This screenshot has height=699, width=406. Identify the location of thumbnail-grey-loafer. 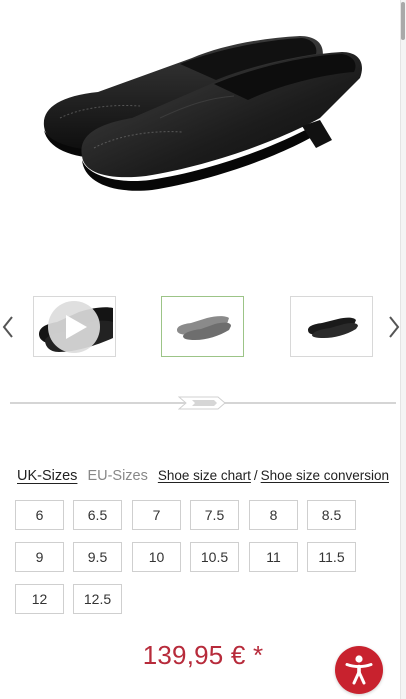
(202, 326).